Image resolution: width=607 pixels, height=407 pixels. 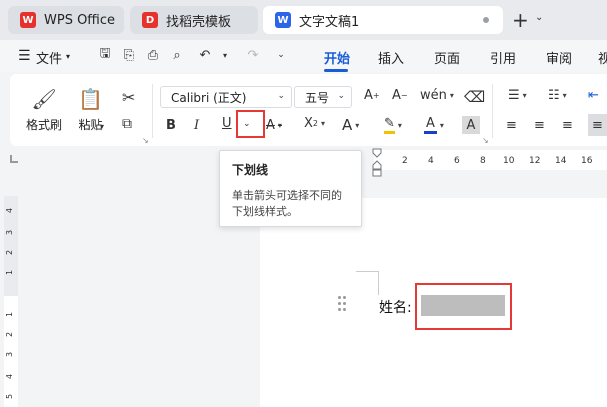 I want to click on font-color-icon: A ▾, so click(x=434, y=125).